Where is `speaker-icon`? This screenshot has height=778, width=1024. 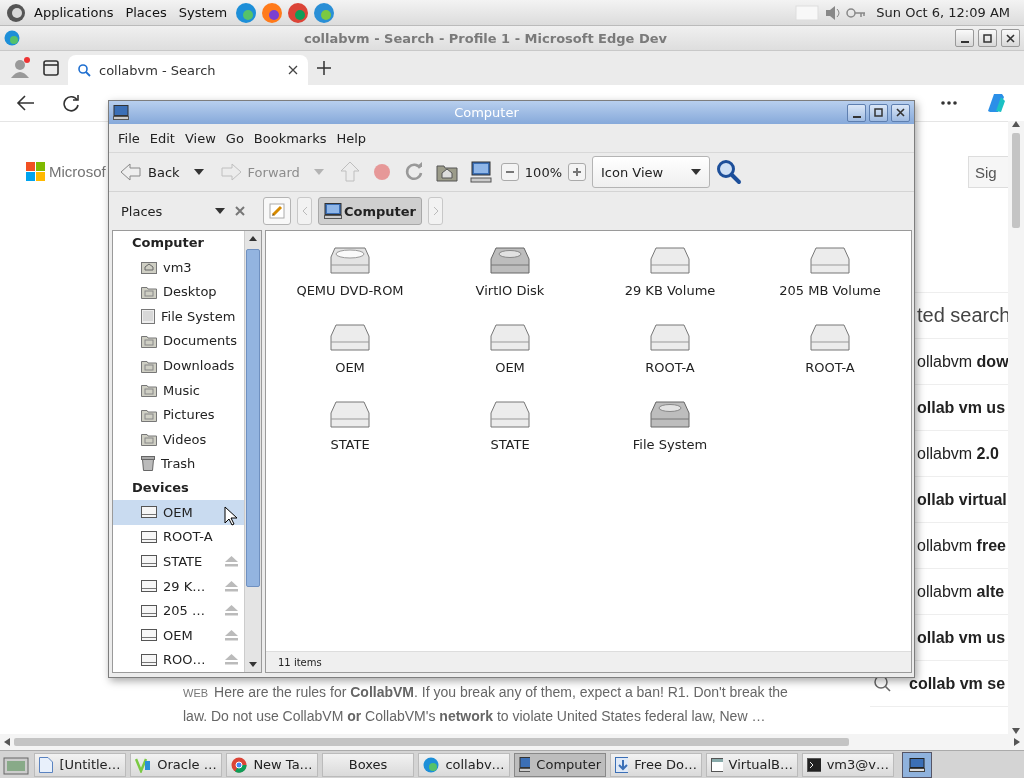
speaker-icon is located at coordinates (833, 12).